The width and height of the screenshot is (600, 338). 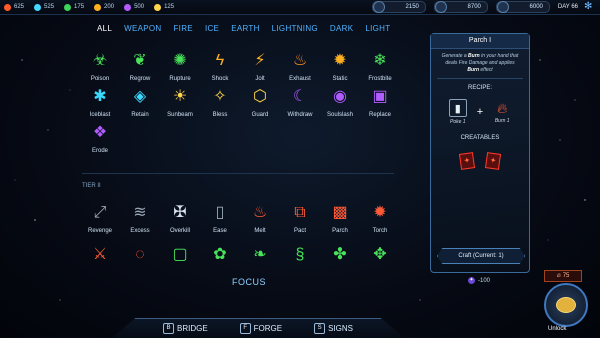 What do you see at coordinates (340, 108) in the screenshot?
I see `card-soulslash: ◉ Soulslash` at bounding box center [340, 108].